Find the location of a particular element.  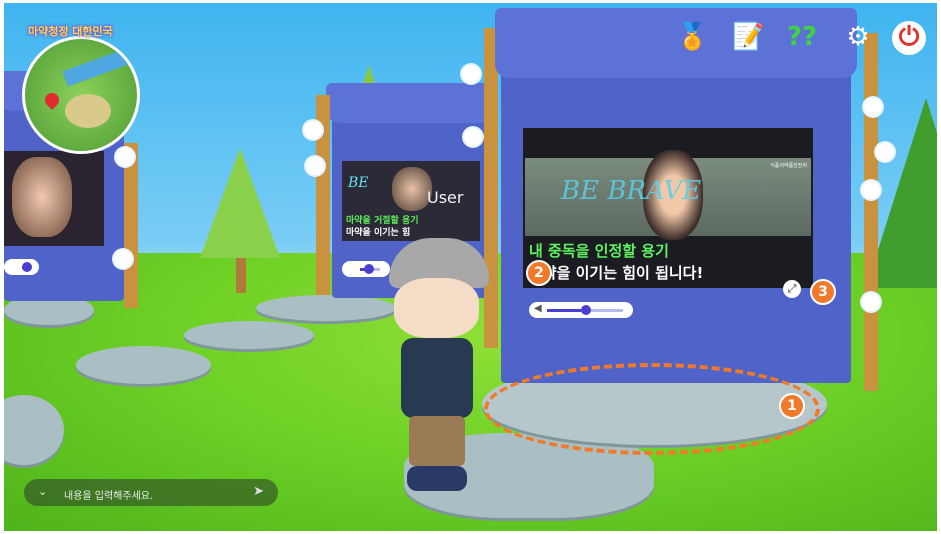

speaker-icon: ◀ is located at coordinates (538, 308).